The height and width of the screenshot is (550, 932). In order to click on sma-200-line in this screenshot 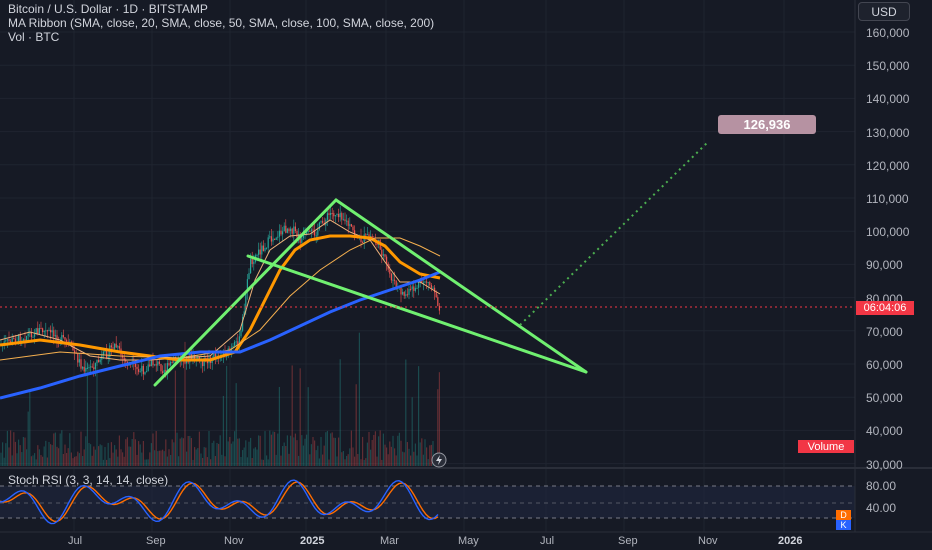, I will do `click(220, 335)`.